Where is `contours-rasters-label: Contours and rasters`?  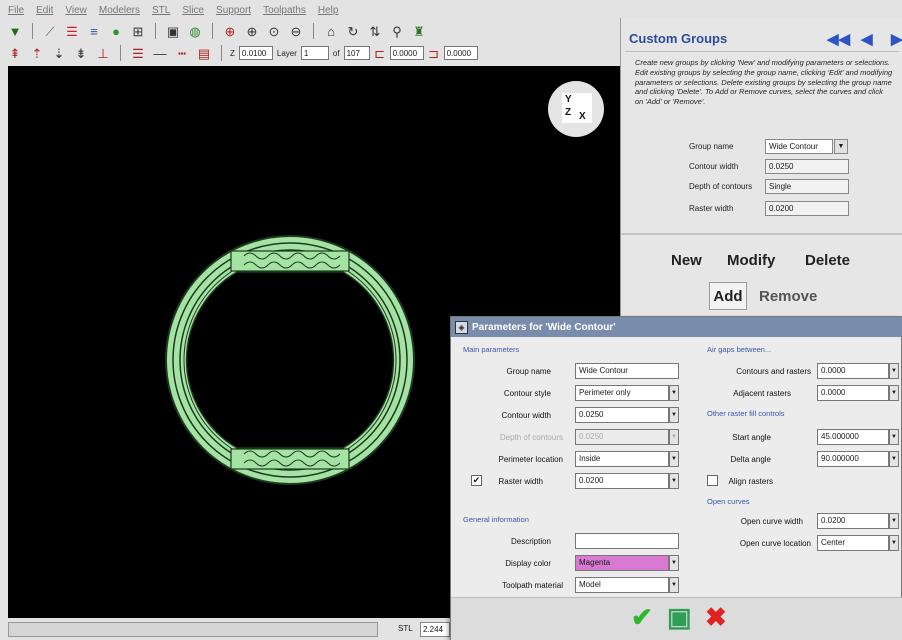 contours-rasters-label: Contours and rasters is located at coordinates (773, 371).